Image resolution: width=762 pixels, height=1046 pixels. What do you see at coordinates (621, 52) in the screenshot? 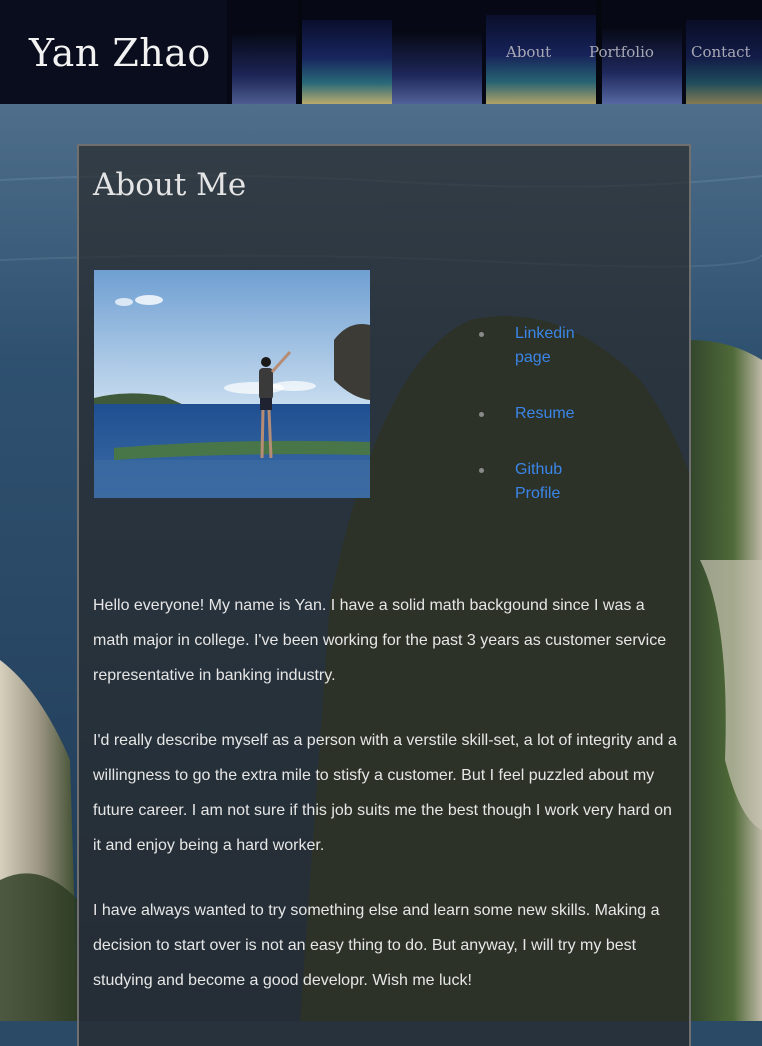
I see `nav-portfolio: Portfolio` at bounding box center [621, 52].